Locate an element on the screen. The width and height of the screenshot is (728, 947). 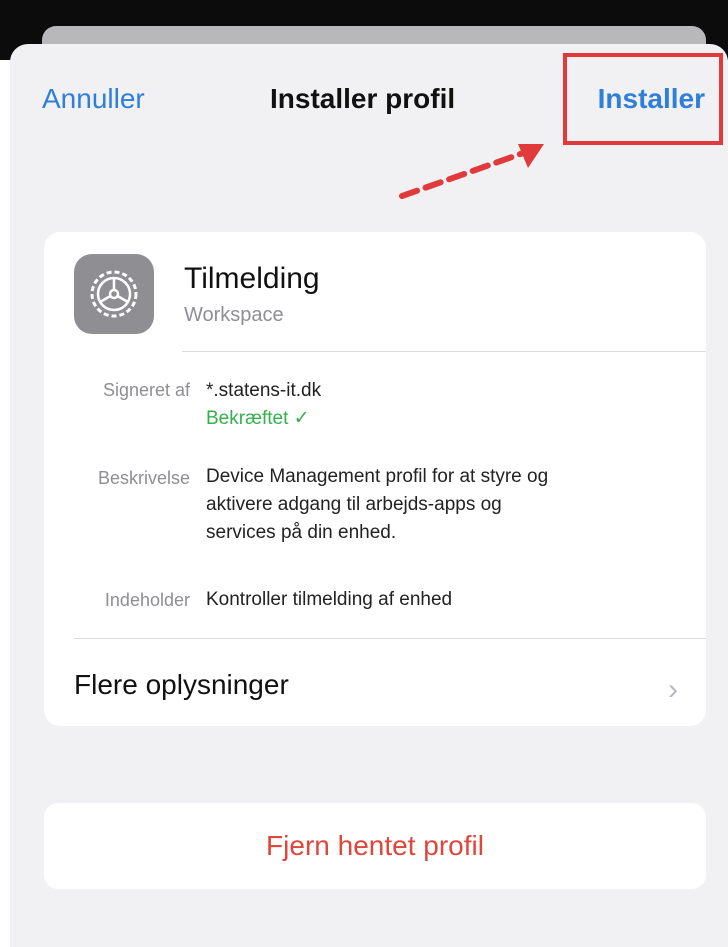
remove-profile-label: Fjern hentet profil is located at coordinates (375, 845).